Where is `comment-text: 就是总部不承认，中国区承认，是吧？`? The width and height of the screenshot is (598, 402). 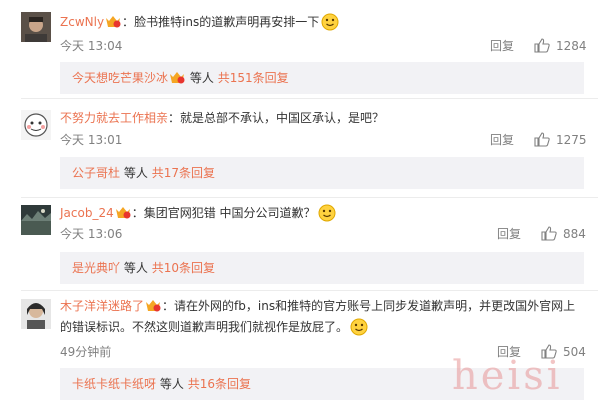 comment-text: 就是总部不承认，中国区承认，是吧？ is located at coordinates (282, 118).